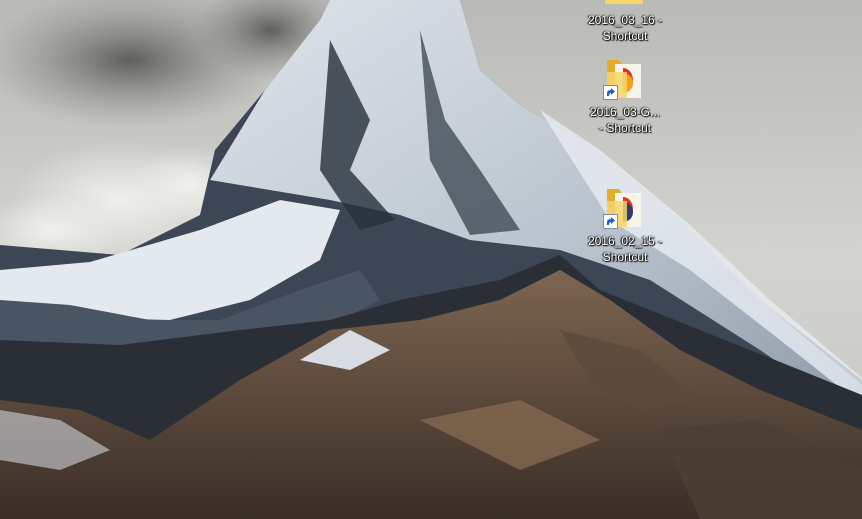 The width and height of the screenshot is (862, 519). Describe the element at coordinates (625, 128) in the screenshot. I see `icon-label-line2: - Shortcut` at that location.